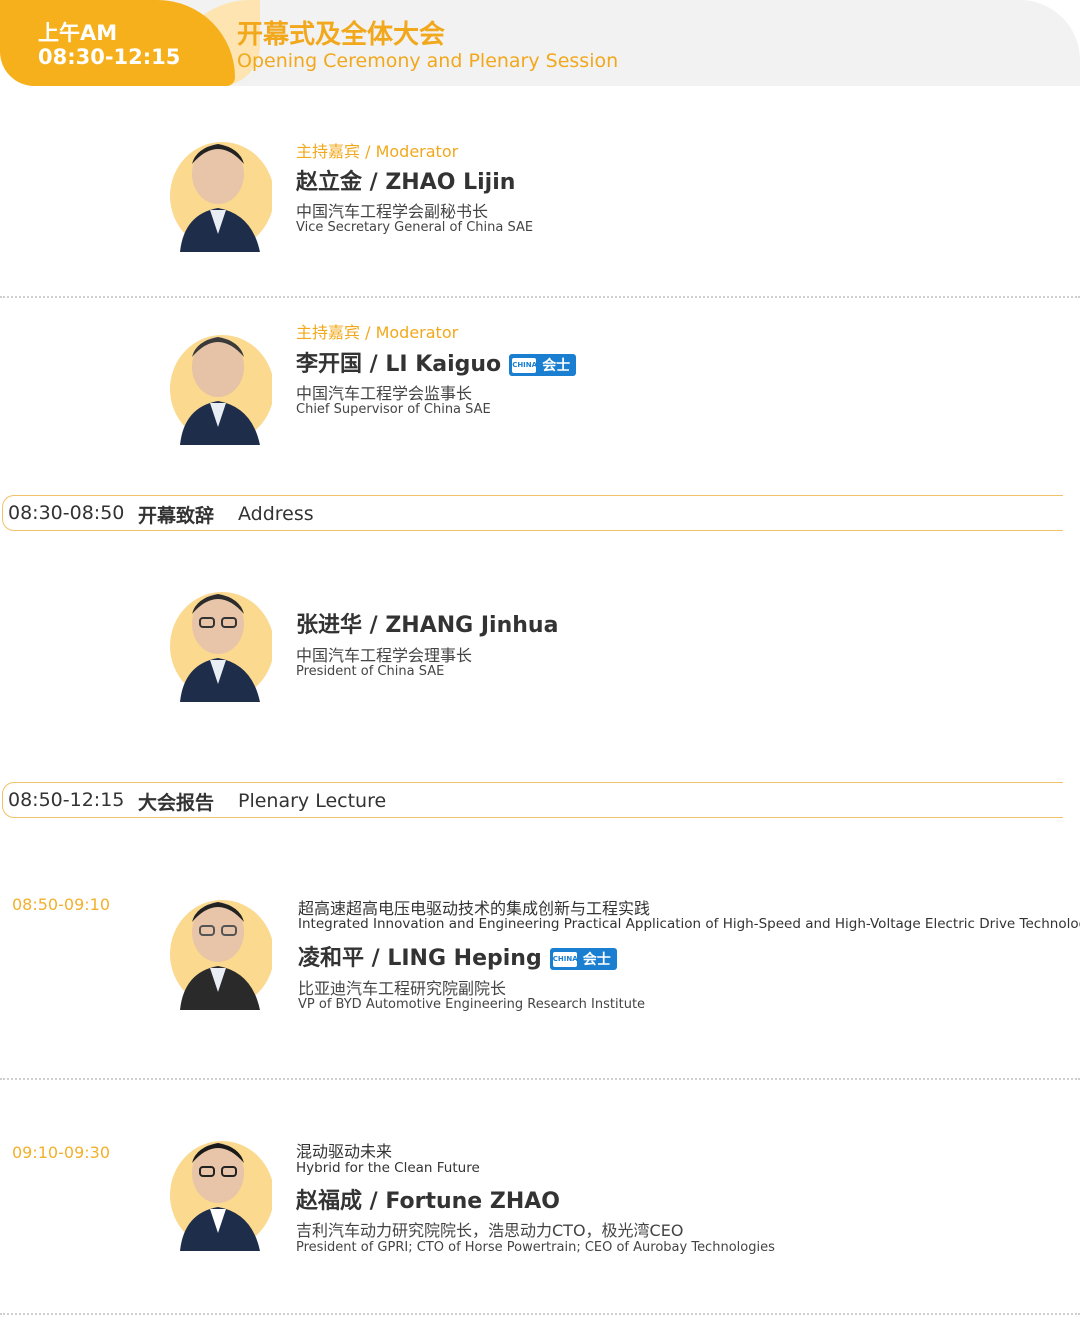 Image resolution: width=1080 pixels, height=1318 pixels. Describe the element at coordinates (415, 227) in the screenshot. I see `speaker-title-en: Vice Secretary General of China SAE` at that location.